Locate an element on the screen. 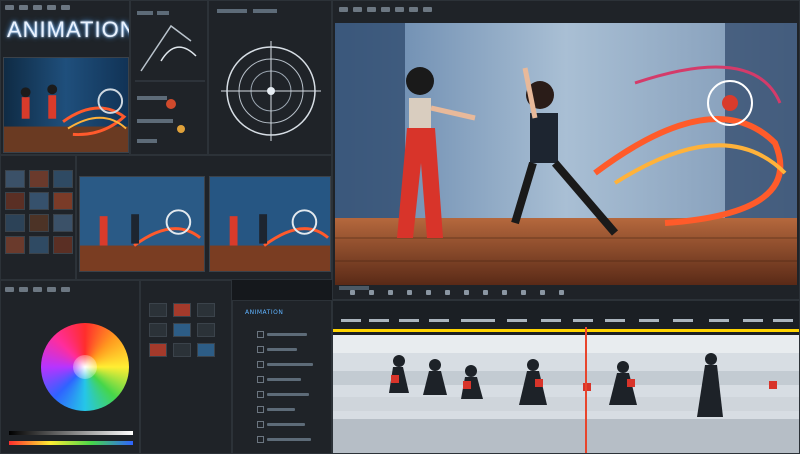 This screenshot has height=454, width=800. viewport-toolbar is located at coordinates (385, 9).